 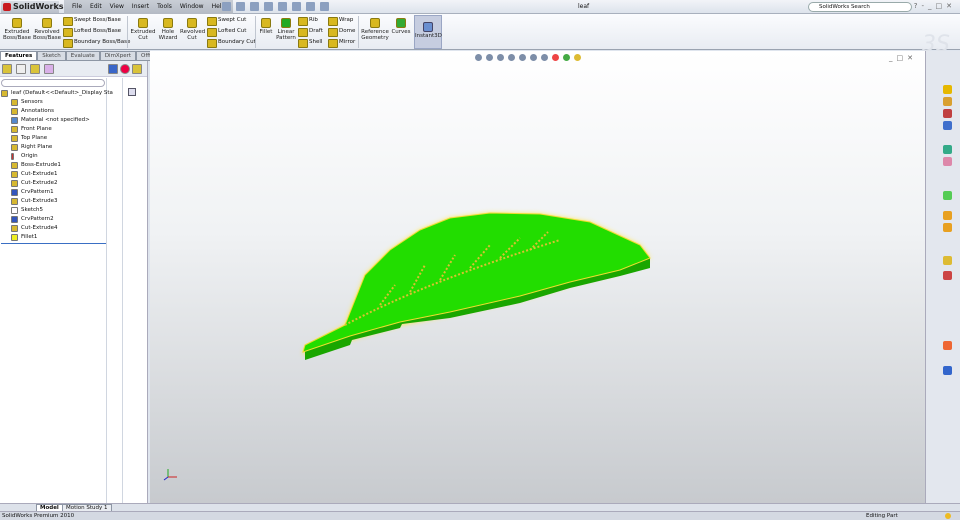 I want to click on appearances-icon, so click(x=947, y=149).